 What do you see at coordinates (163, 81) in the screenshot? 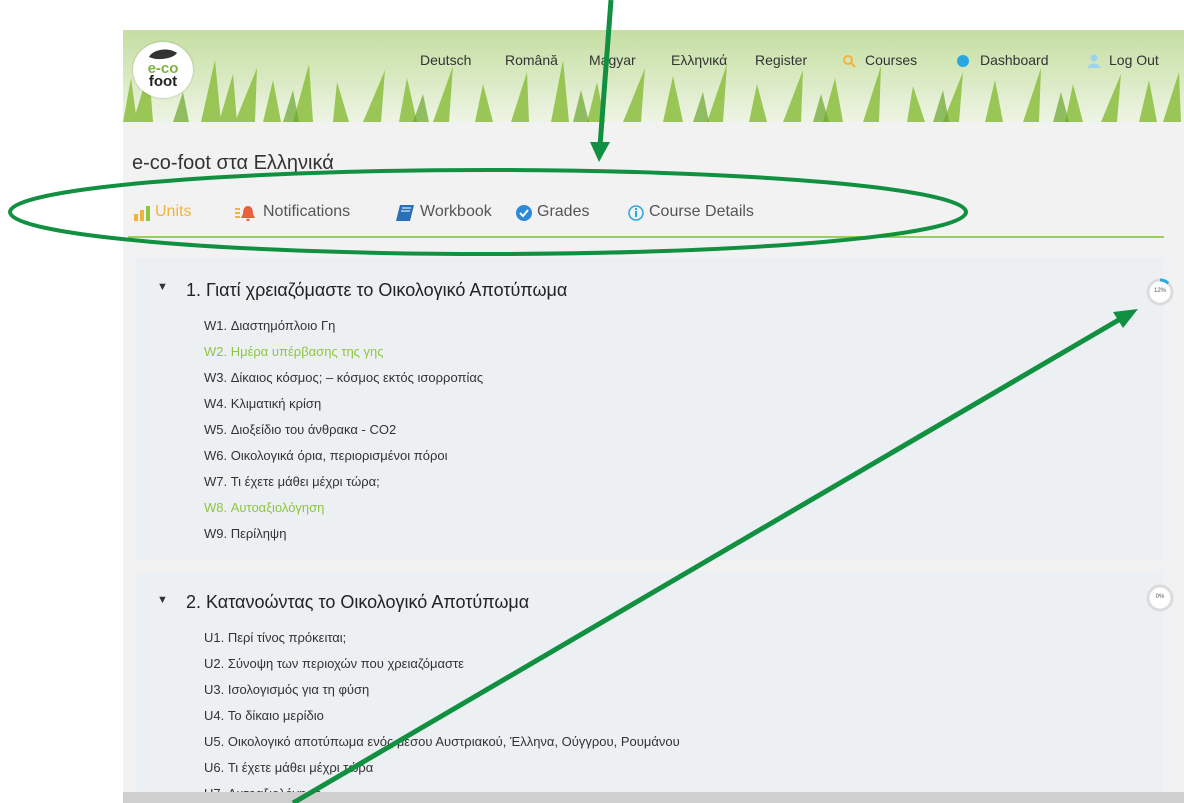
I see `logo-line-2: foot` at bounding box center [163, 81].